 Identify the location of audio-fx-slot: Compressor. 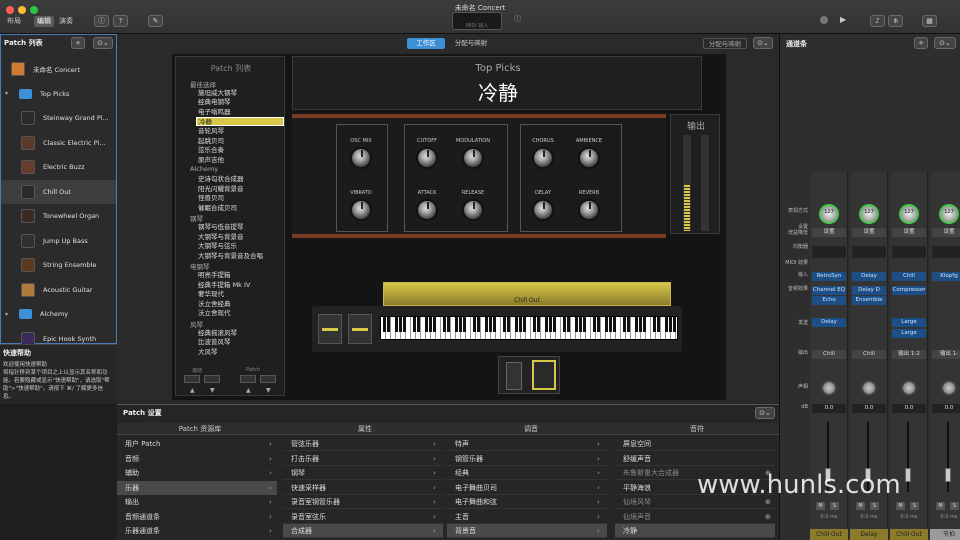
(909, 290).